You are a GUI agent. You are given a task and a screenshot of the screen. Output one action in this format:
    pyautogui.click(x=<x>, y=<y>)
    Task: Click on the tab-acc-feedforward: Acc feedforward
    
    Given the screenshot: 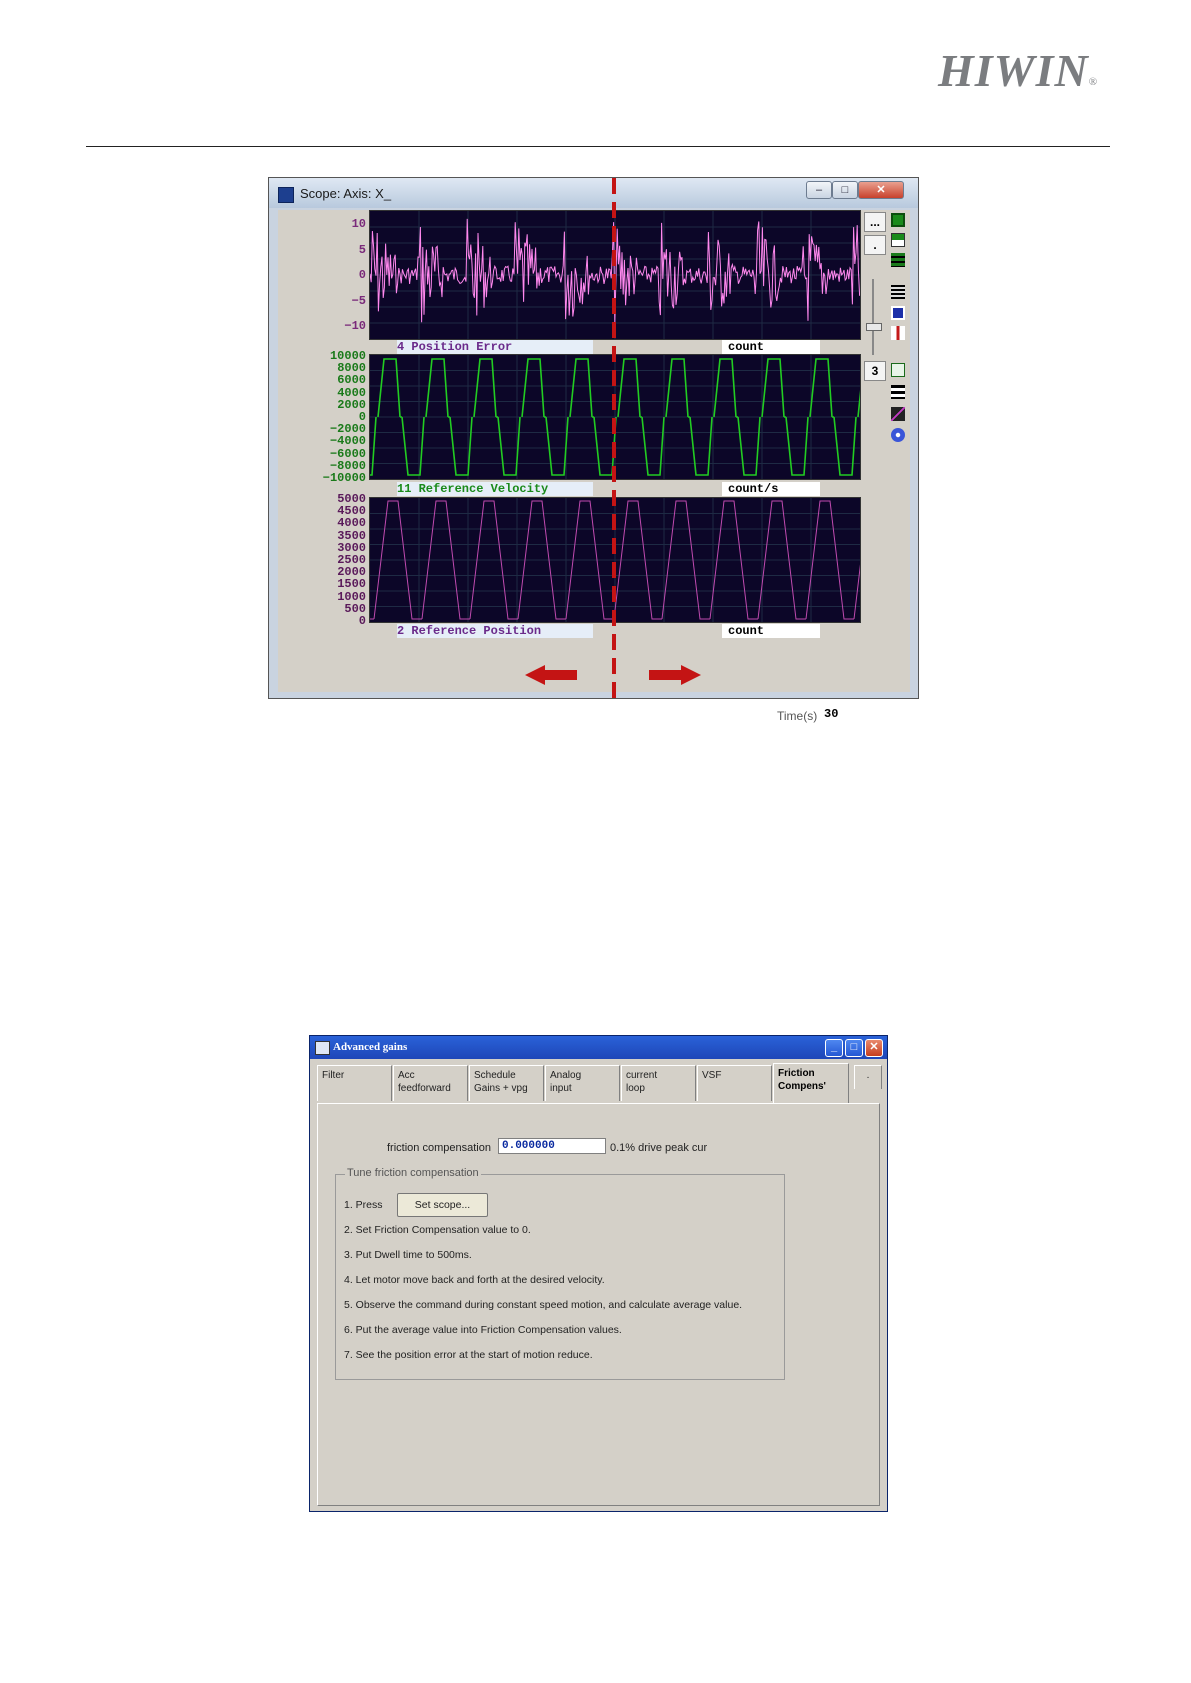 What is the action you would take?
    pyautogui.click(x=430, y=1083)
    